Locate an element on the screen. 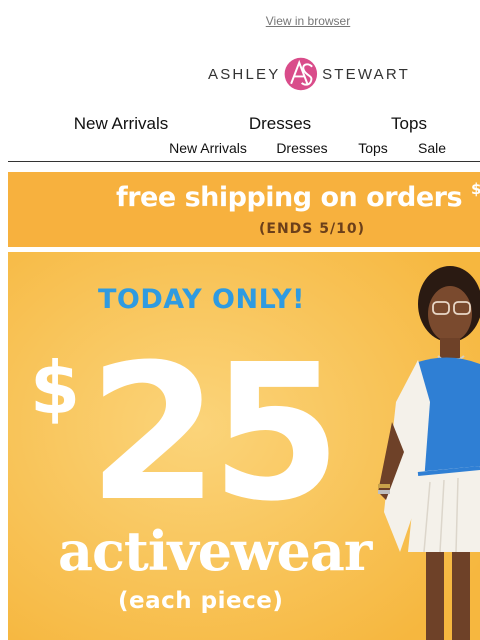 Image resolution: width=480 pixels, height=640 pixels. nav-divider is located at coordinates (244, 161).